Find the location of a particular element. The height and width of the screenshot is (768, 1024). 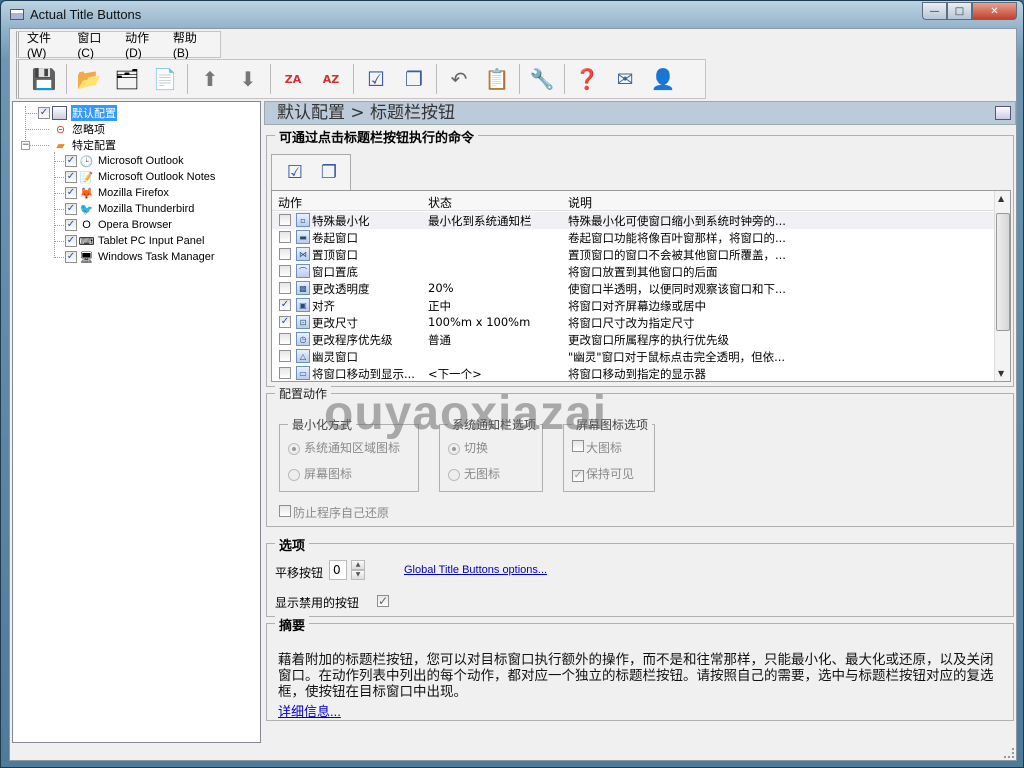

column-header-action: 动作 is located at coordinates (290, 202).